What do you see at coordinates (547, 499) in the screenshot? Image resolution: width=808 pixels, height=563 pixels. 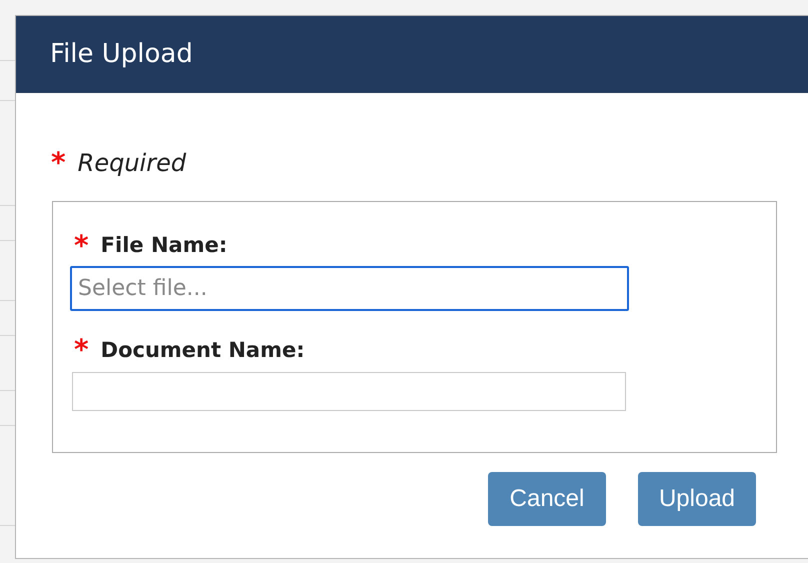 I see `cancel-button: Cancel` at bounding box center [547, 499].